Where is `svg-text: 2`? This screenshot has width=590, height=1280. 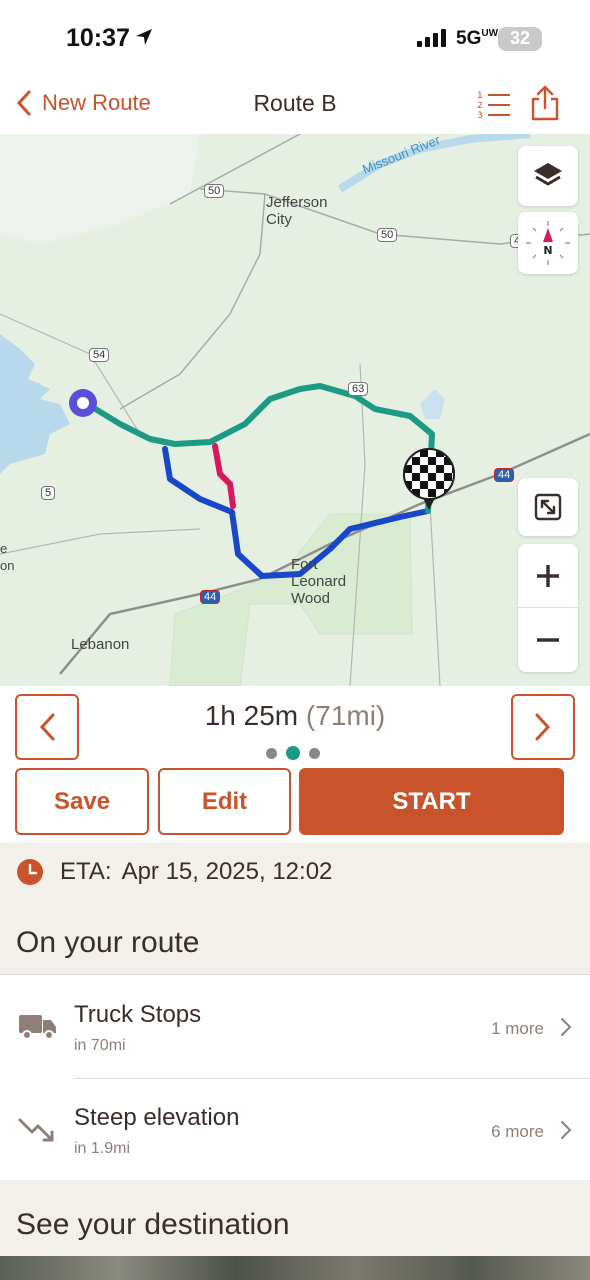
svg-text: 2 is located at coordinates (480, 106).